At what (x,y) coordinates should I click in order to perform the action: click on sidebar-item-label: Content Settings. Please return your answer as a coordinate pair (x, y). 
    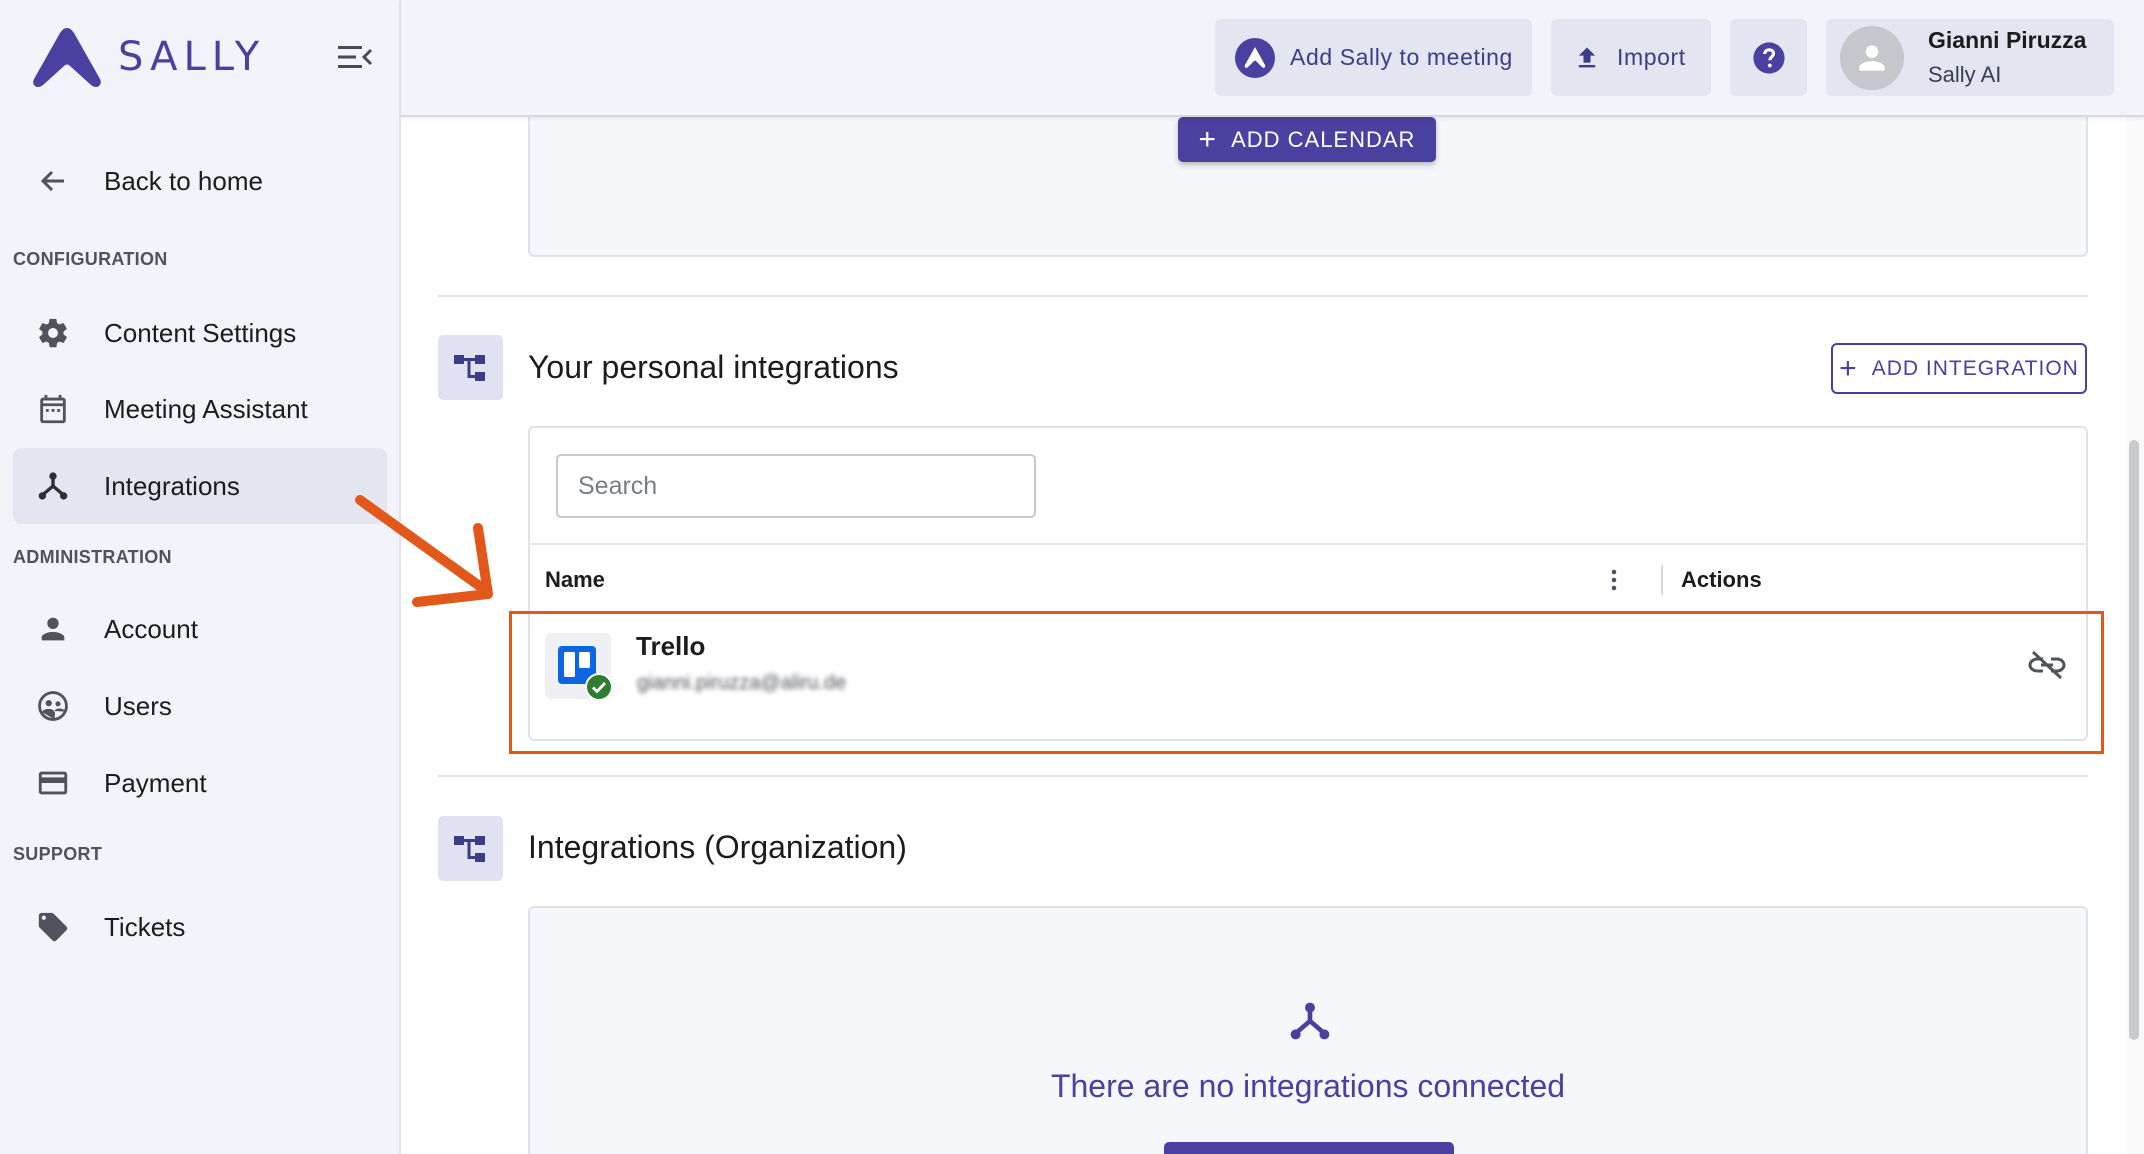
    Looking at the image, I should click on (200, 332).